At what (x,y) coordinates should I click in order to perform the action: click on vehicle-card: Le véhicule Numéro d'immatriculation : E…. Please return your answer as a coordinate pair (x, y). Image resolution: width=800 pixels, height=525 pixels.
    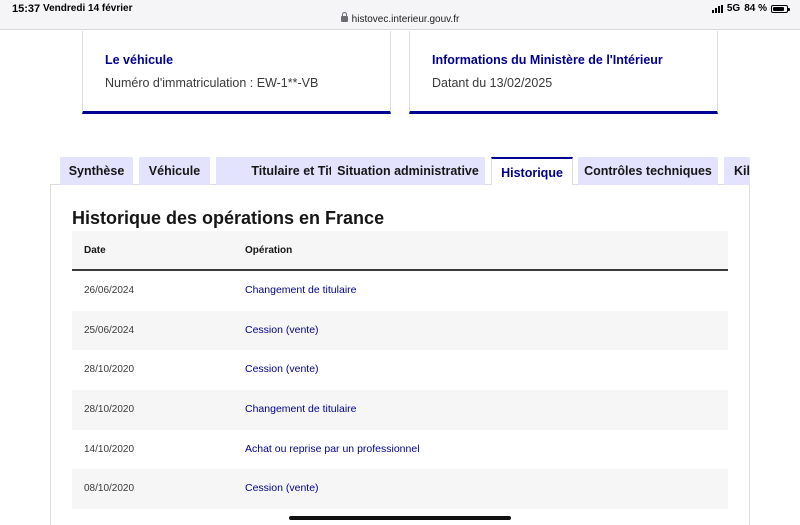
    Looking at the image, I should click on (236, 72).